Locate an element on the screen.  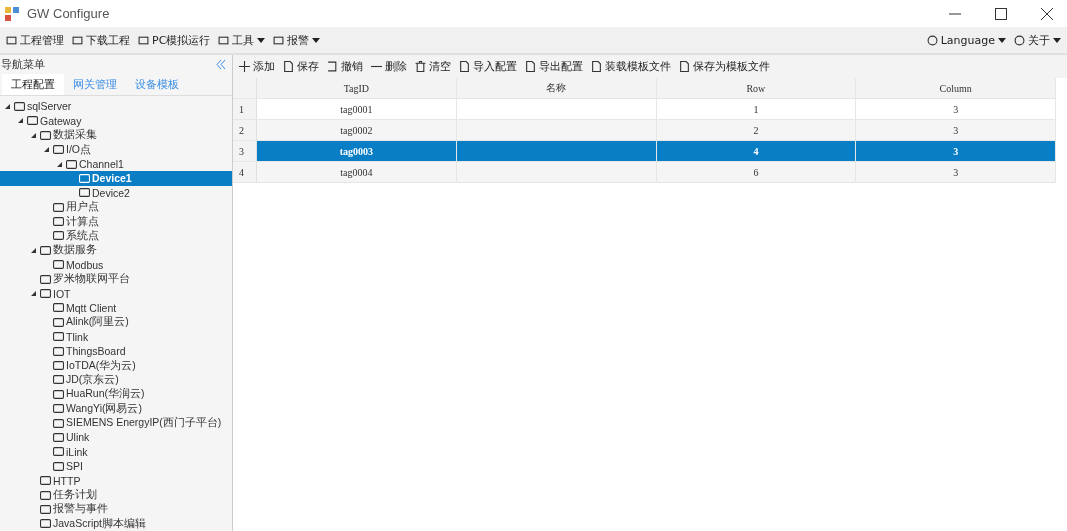
toolbar-button: 撤销 is located at coordinates (345, 66).